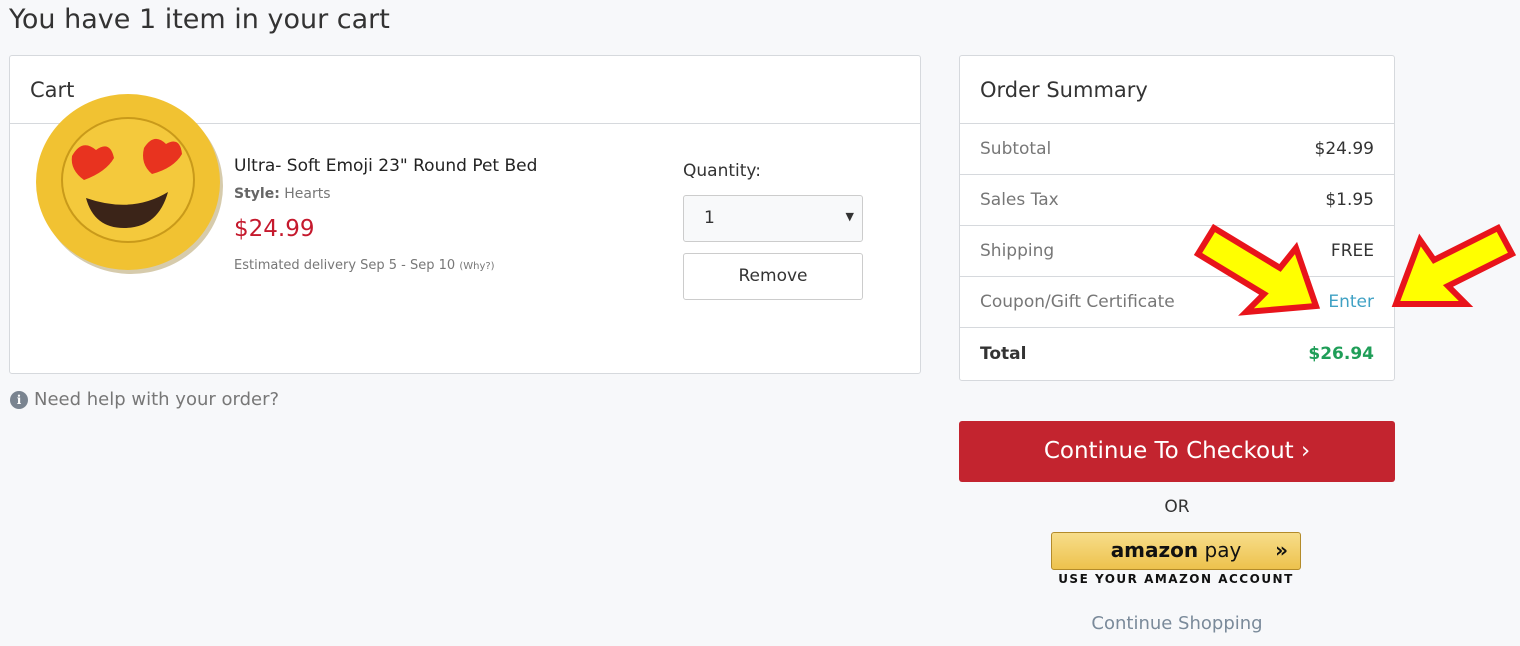 This screenshot has width=1520, height=646. I want to click on product-price: $24.99, so click(274, 229).